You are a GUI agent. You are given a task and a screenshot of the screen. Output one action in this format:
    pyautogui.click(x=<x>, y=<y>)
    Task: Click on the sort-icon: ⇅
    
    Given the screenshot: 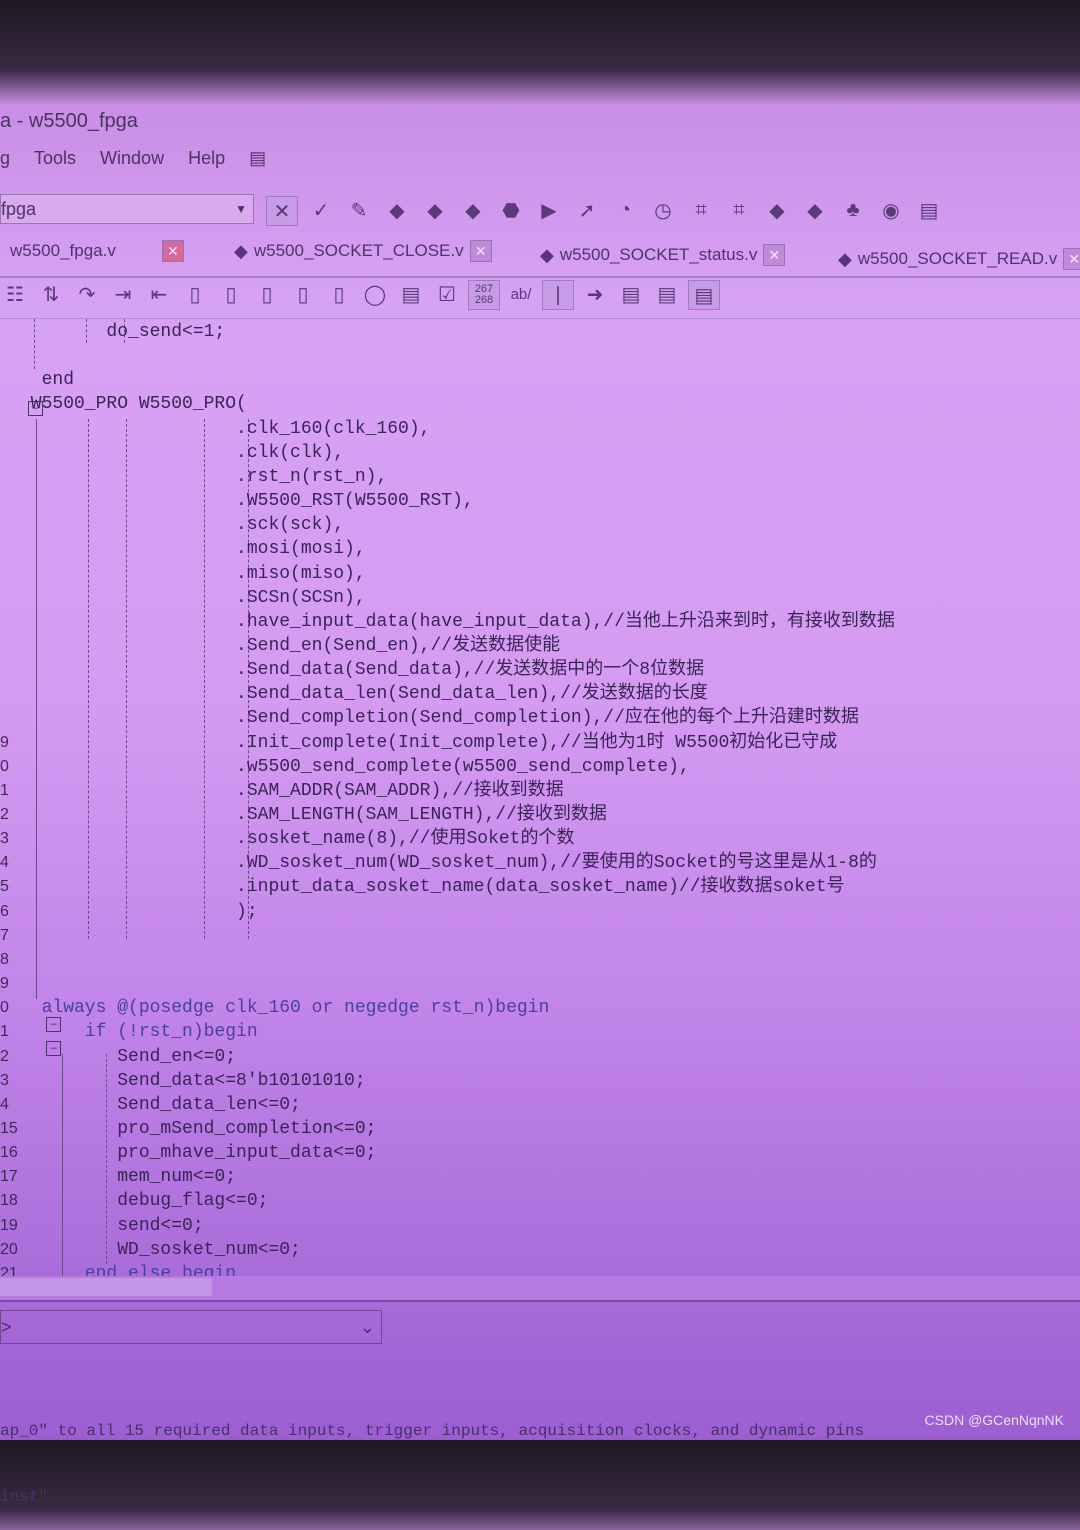 What is the action you would take?
    pyautogui.click(x=51, y=294)
    